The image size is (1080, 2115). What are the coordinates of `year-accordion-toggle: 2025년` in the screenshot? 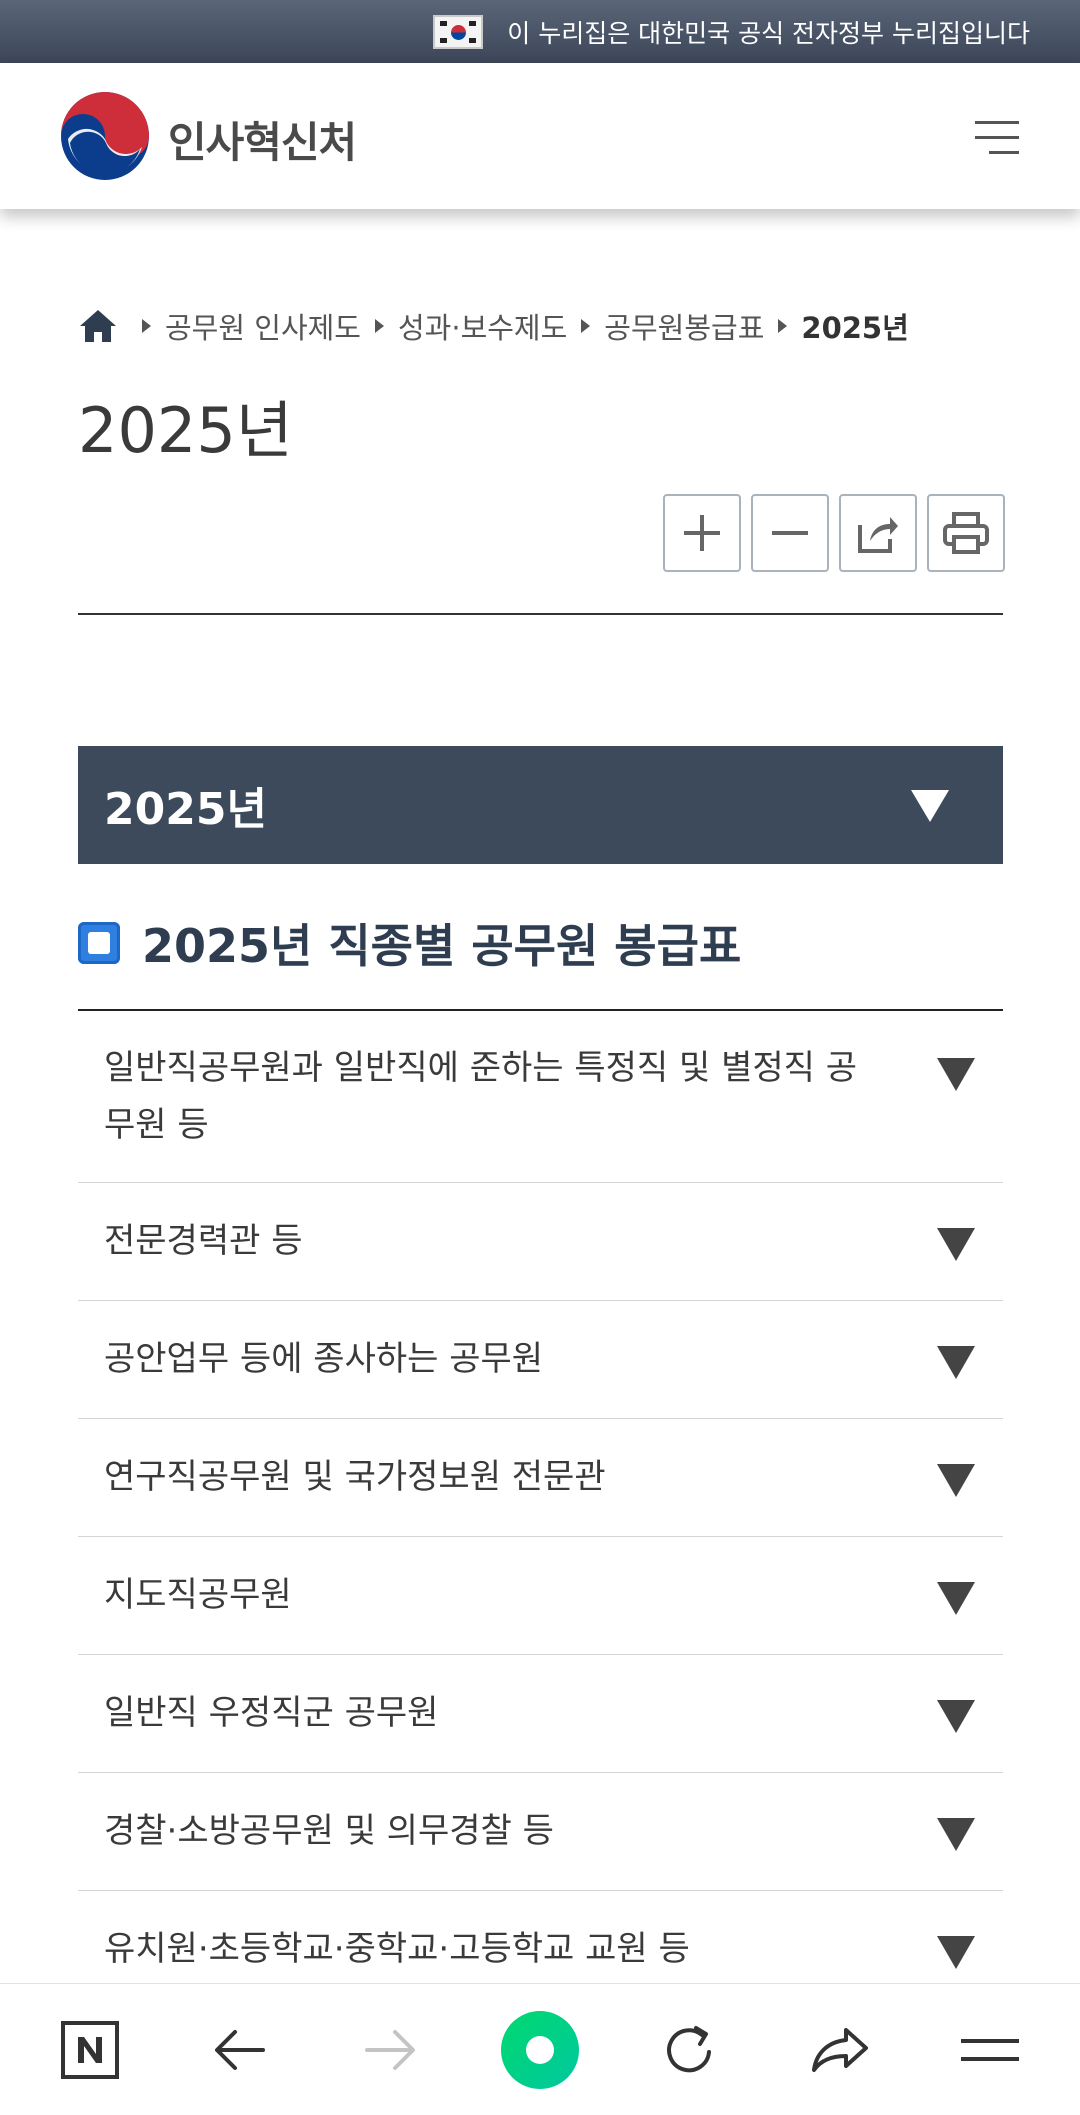 It's located at (540, 805).